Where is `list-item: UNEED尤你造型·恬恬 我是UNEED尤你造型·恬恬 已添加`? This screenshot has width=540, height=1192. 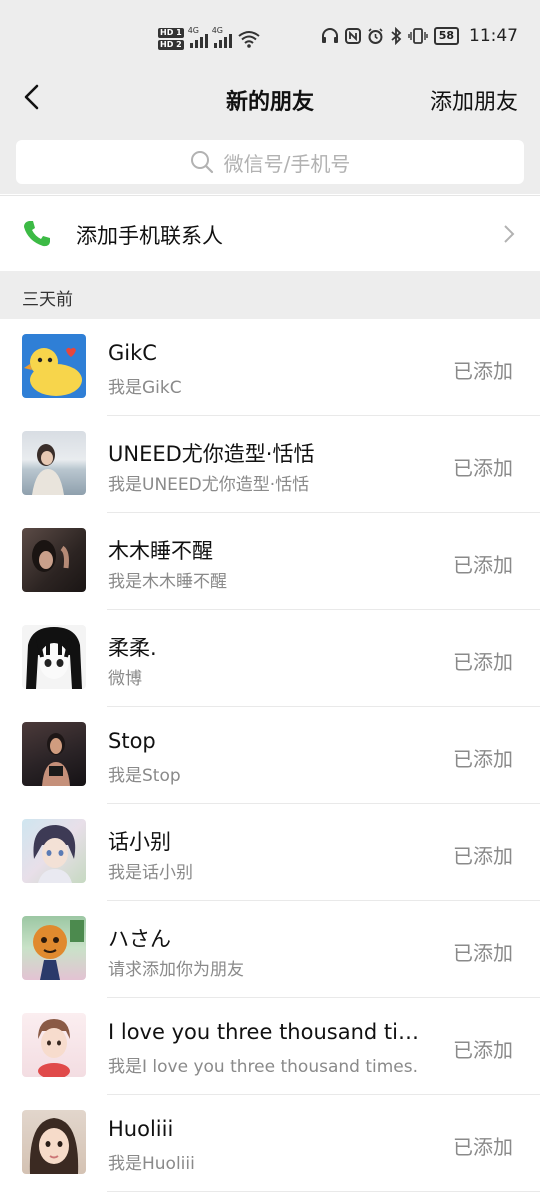
list-item: UNEED尤你造型·恬恬 我是UNEED尤你造型·恬恬 已添加 is located at coordinates (270, 464).